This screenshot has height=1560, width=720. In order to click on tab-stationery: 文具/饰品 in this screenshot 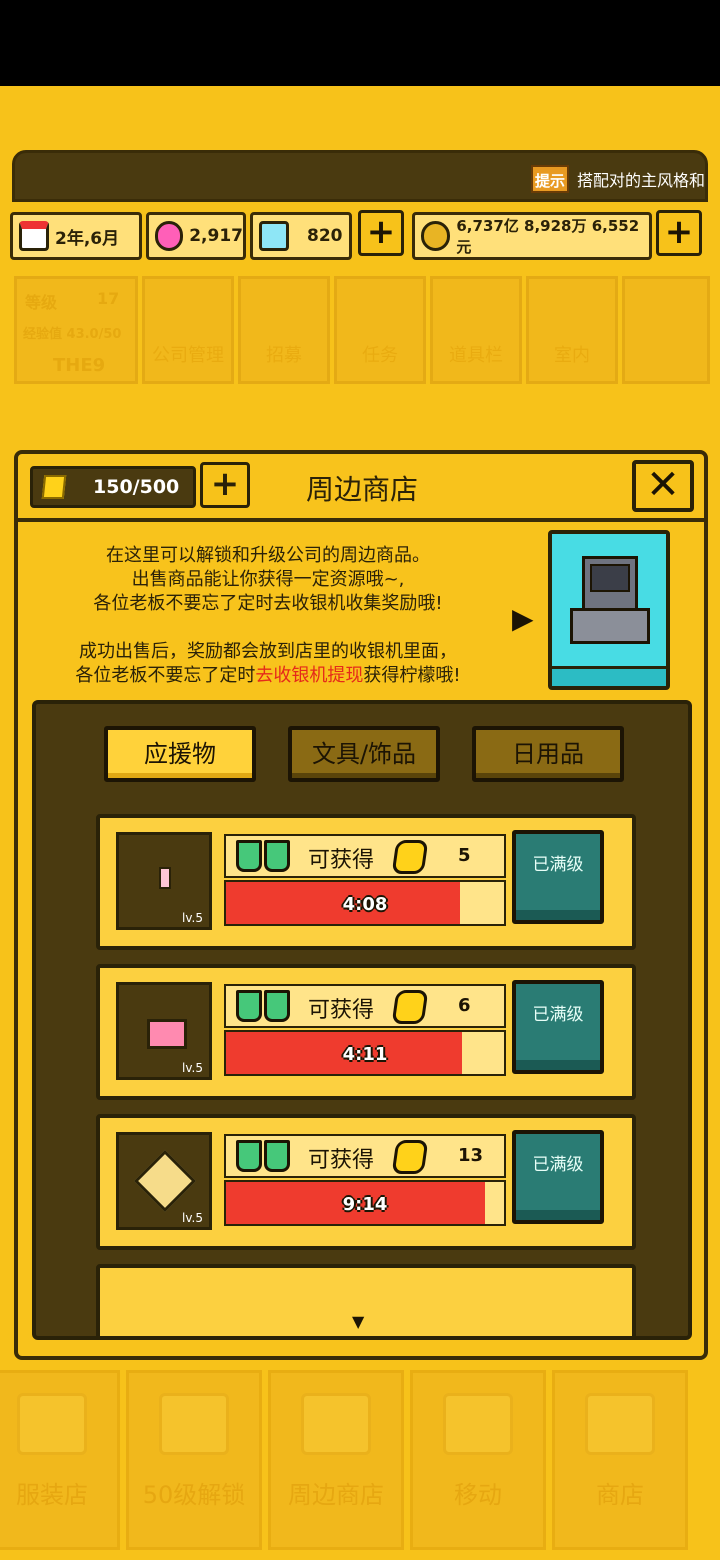, I will do `click(364, 754)`.